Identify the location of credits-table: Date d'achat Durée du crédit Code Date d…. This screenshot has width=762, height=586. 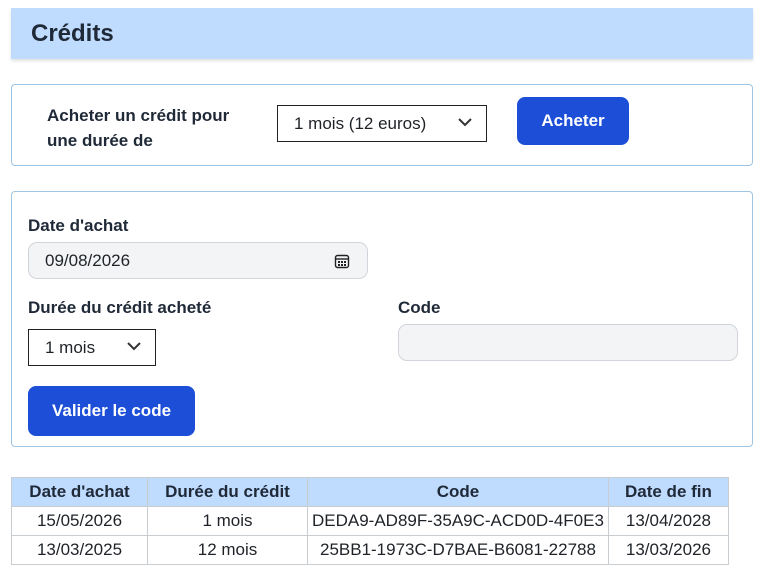
(370, 521).